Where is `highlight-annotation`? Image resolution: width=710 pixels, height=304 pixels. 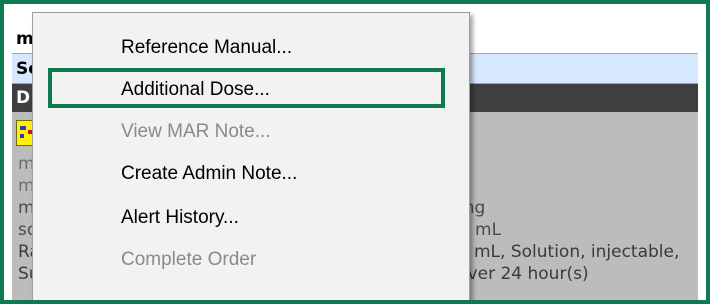
highlight-annotation is located at coordinates (246, 88).